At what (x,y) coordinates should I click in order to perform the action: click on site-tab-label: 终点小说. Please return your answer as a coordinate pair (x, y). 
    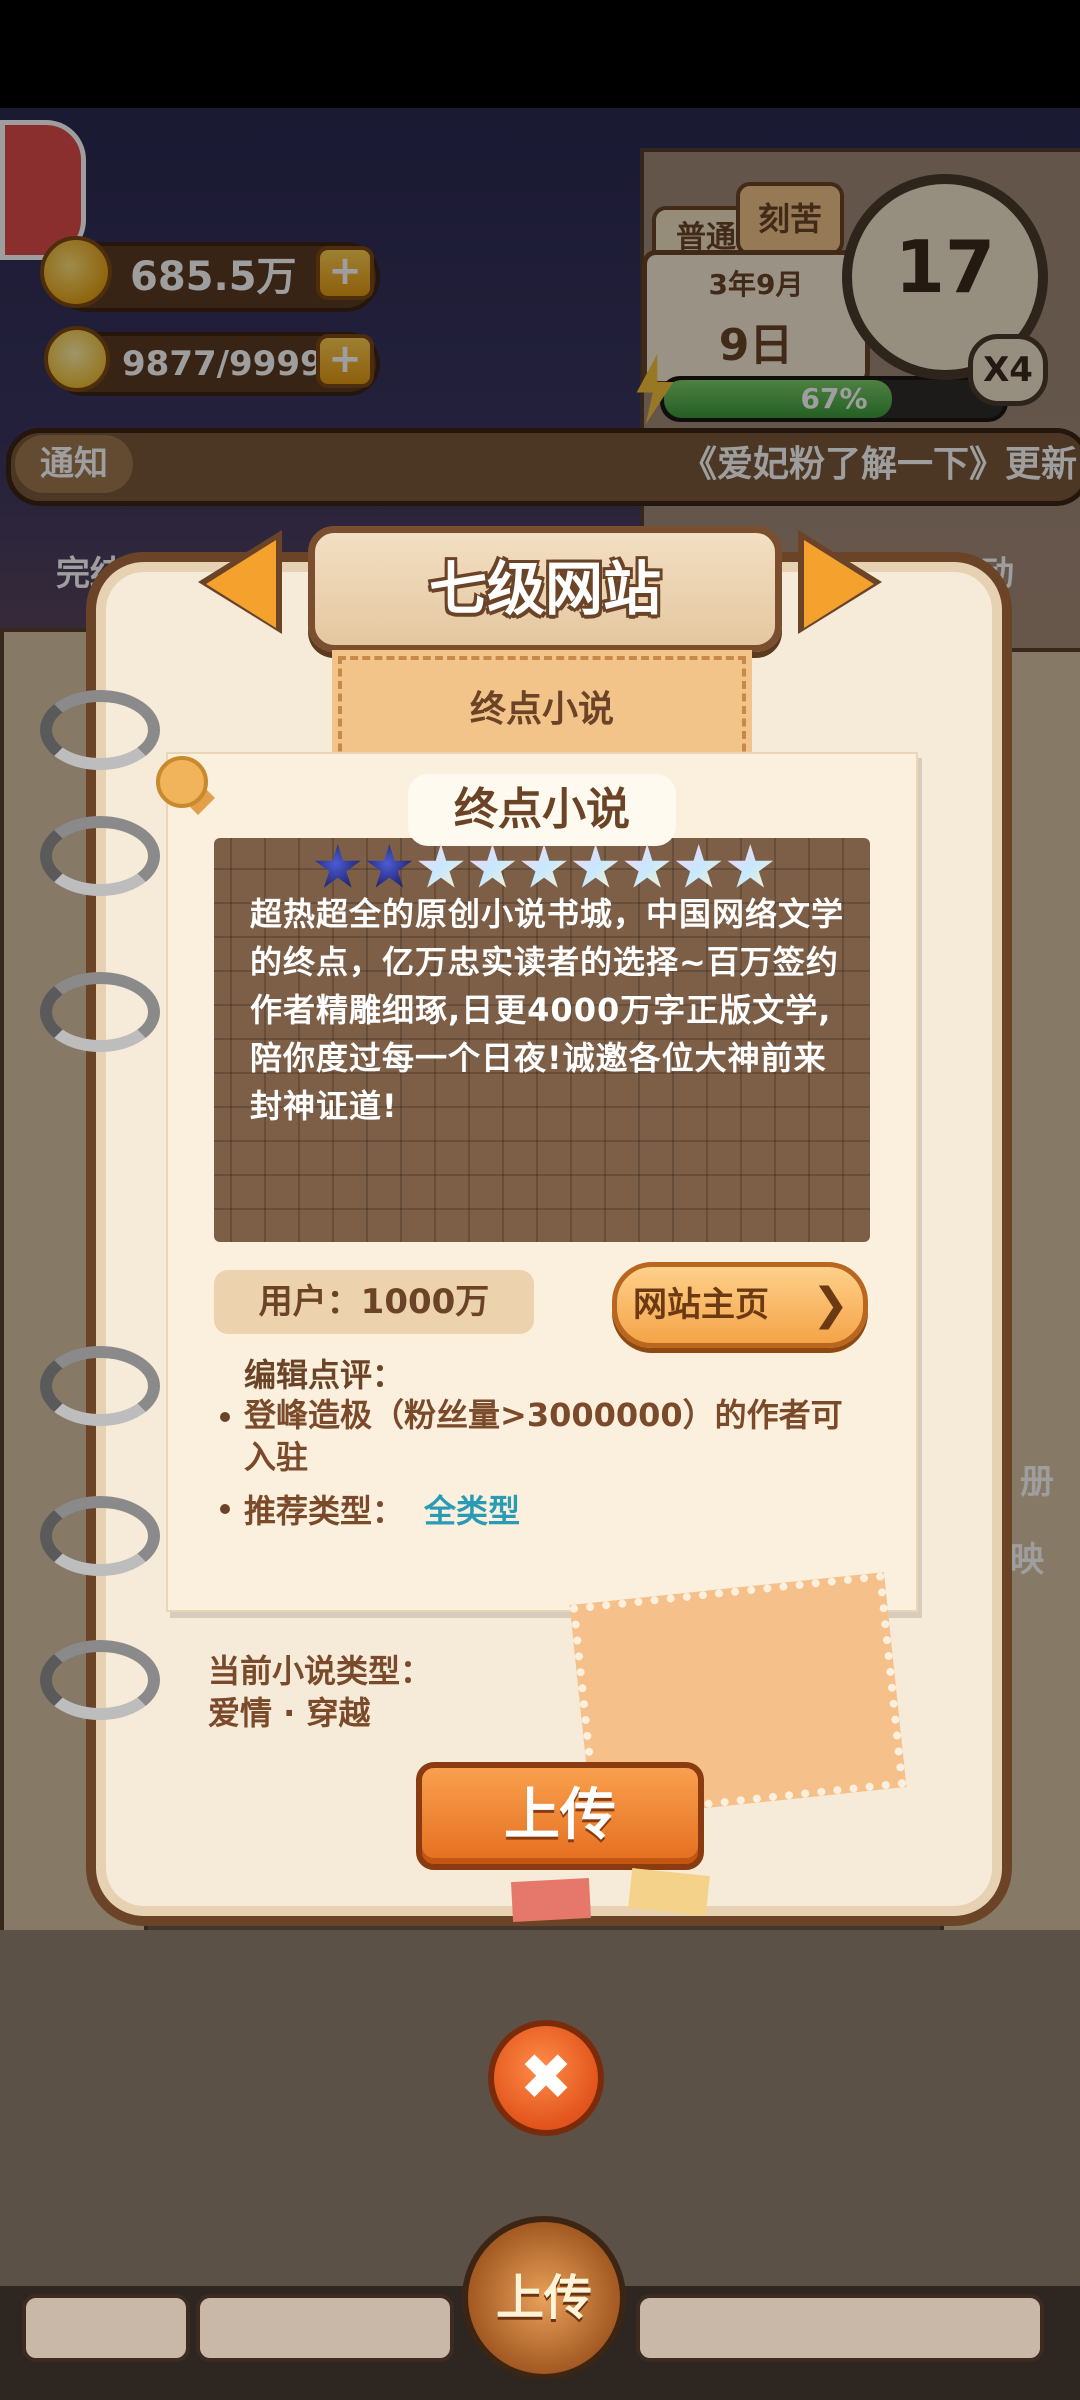
    Looking at the image, I should click on (541, 709).